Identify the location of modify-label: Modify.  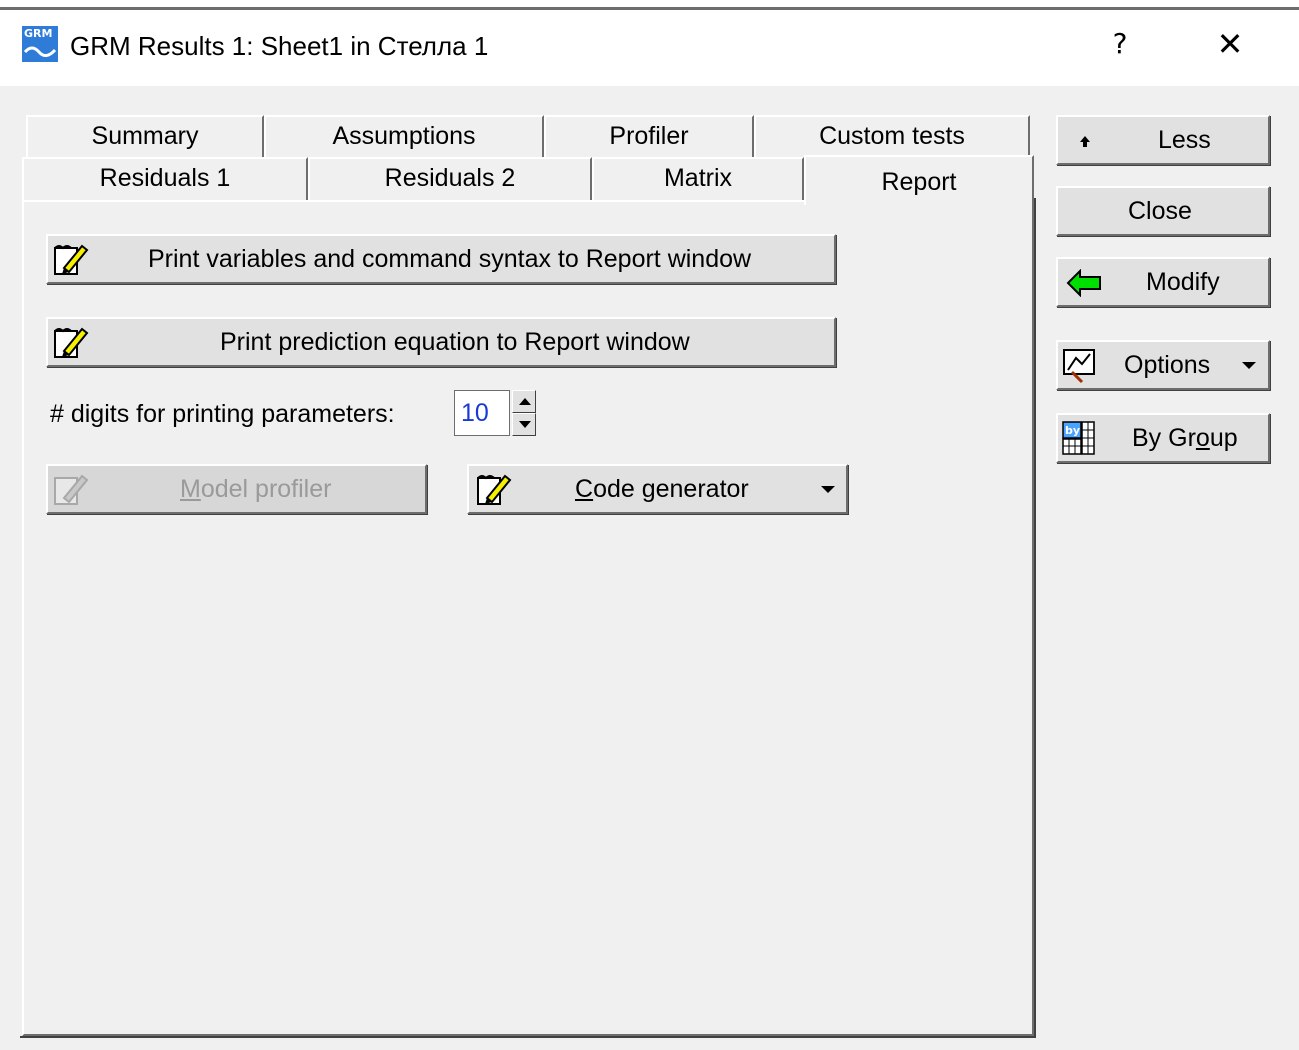
(1183, 281).